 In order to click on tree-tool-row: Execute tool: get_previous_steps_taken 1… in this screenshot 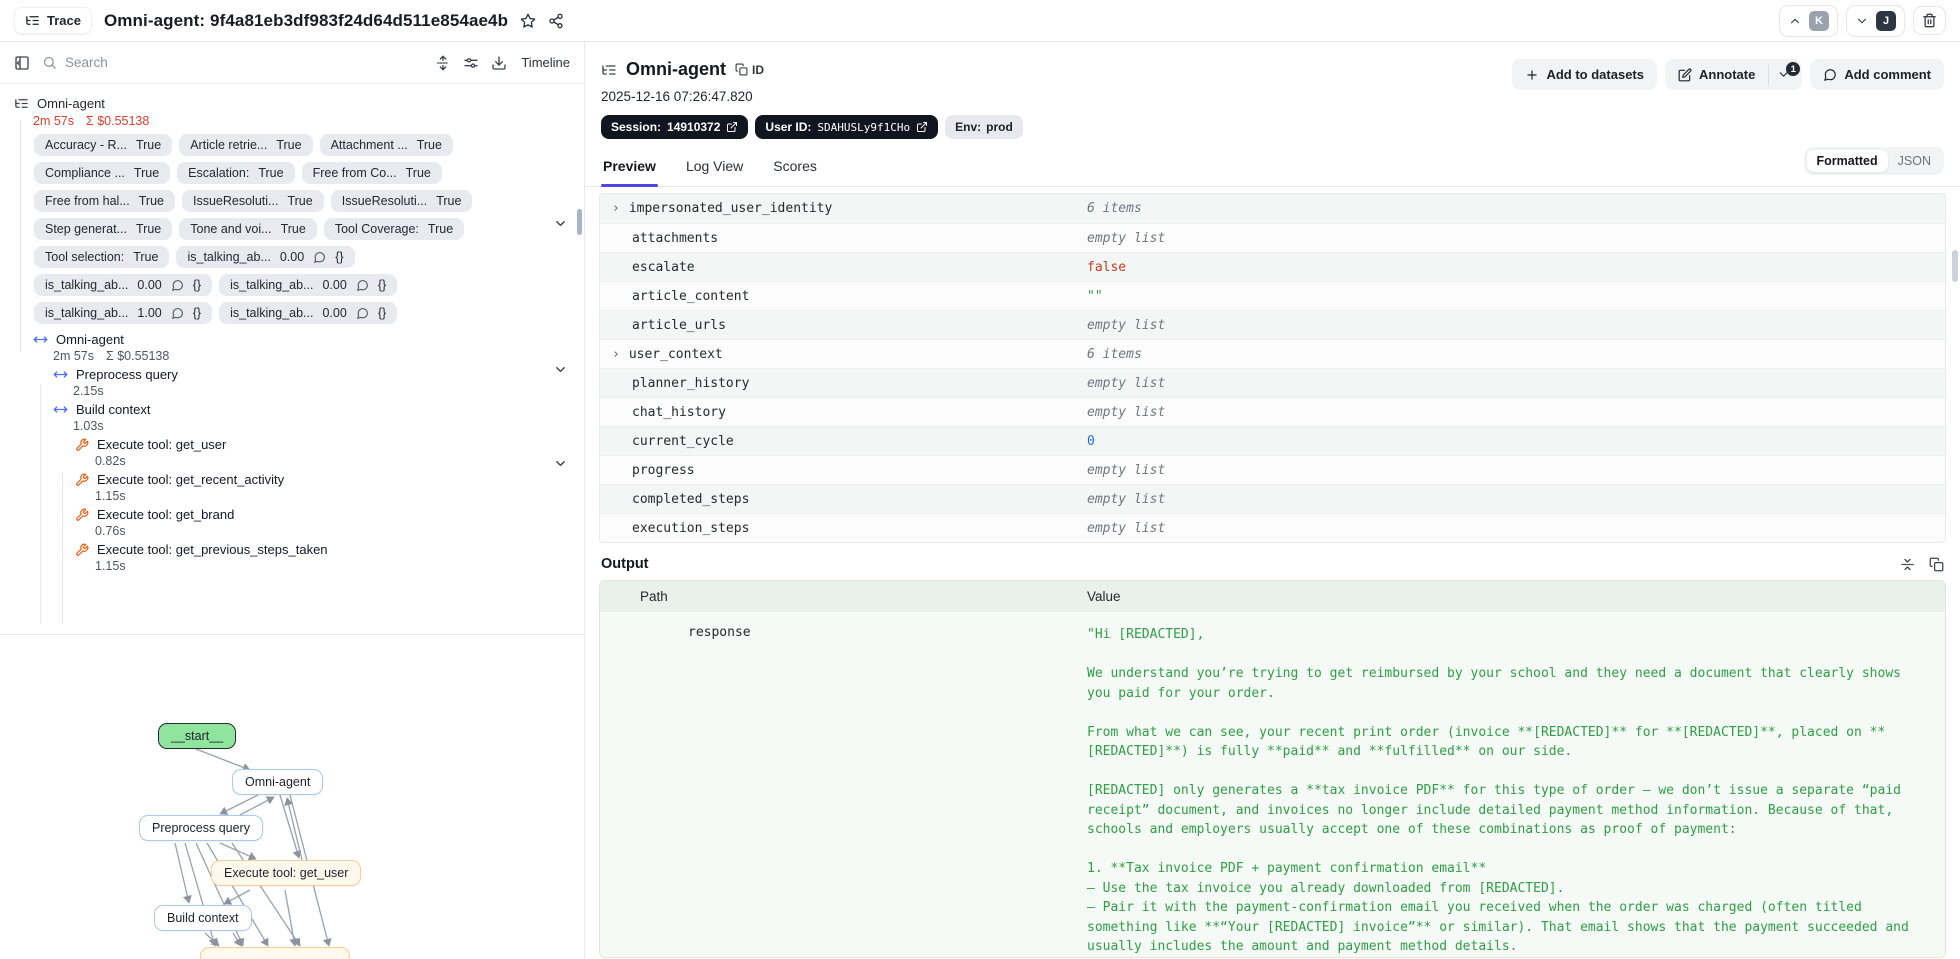, I will do `click(292, 557)`.